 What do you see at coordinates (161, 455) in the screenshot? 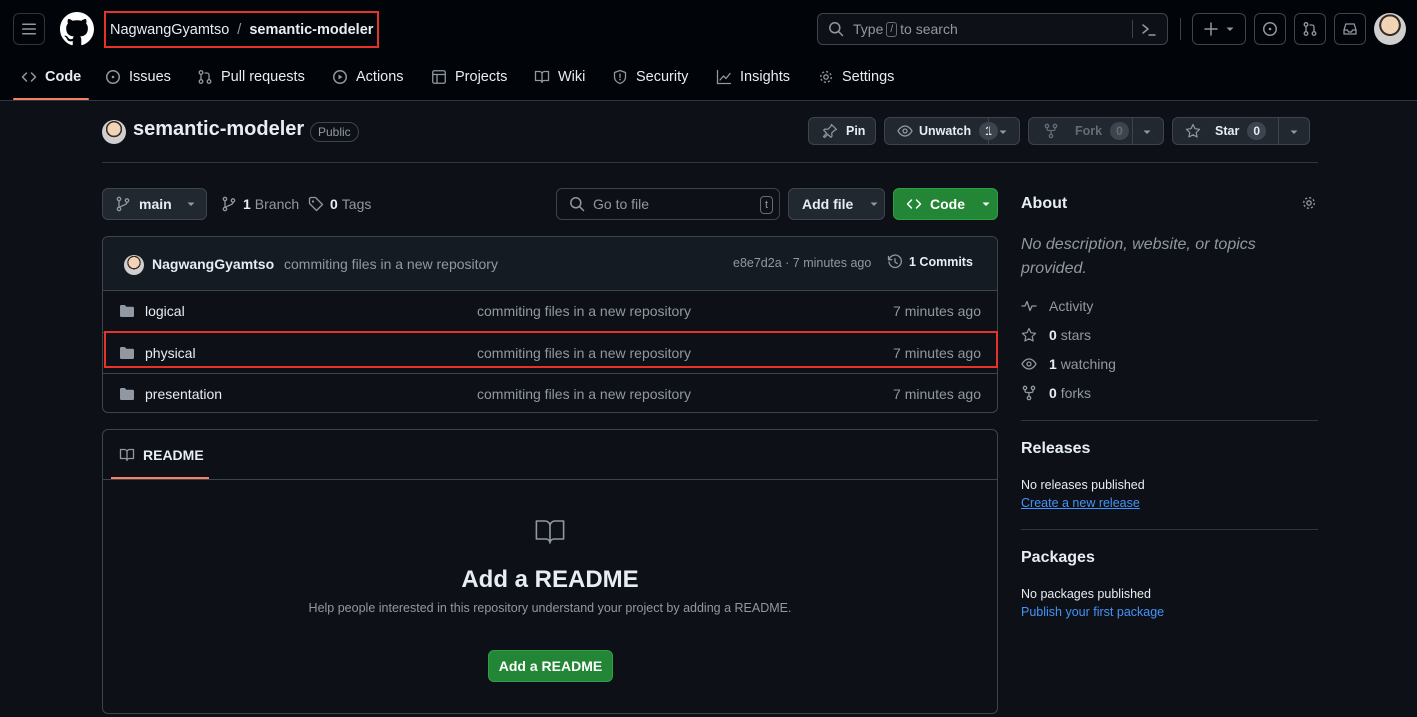
I see `readme-tab: README` at bounding box center [161, 455].